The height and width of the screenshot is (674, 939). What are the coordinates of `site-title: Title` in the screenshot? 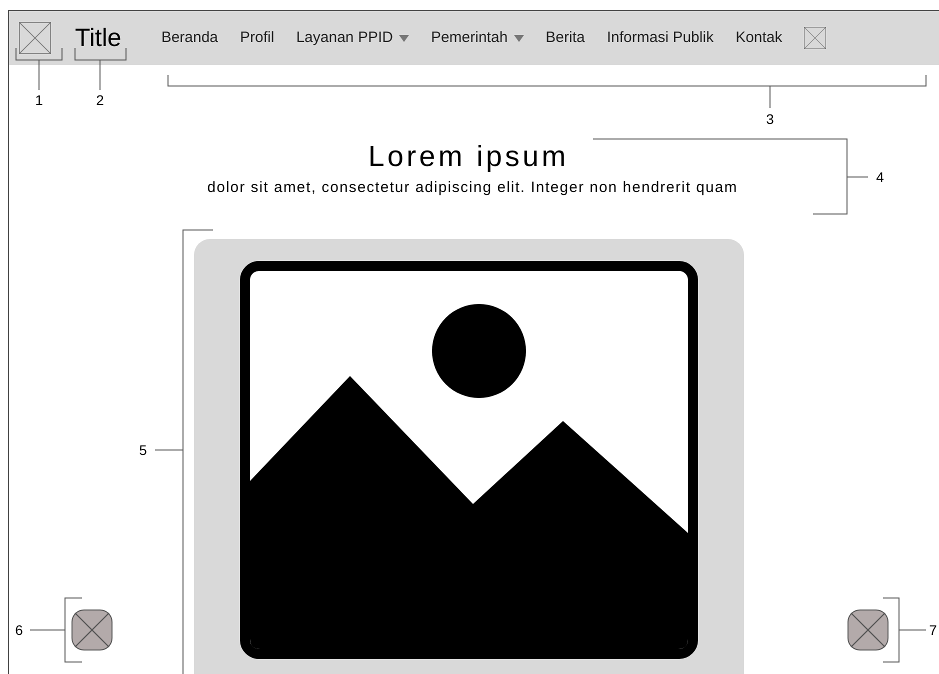 It's located at (98, 38).